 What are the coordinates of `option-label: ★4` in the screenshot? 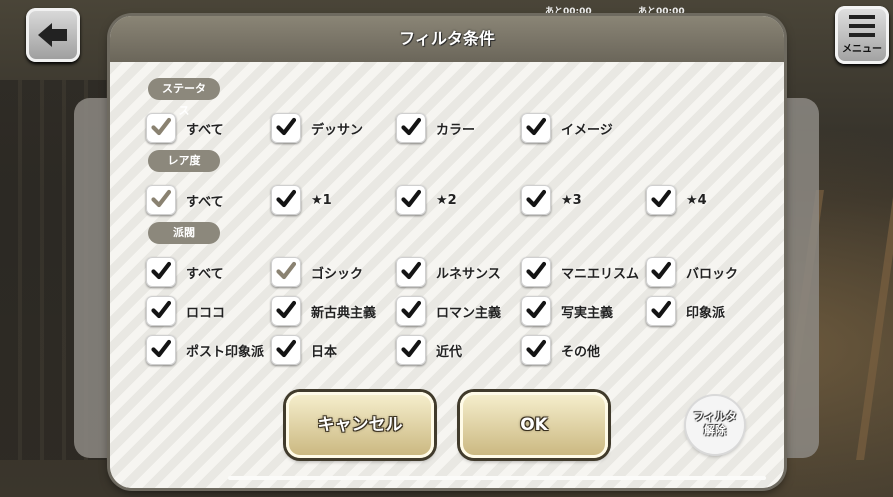 It's located at (696, 200).